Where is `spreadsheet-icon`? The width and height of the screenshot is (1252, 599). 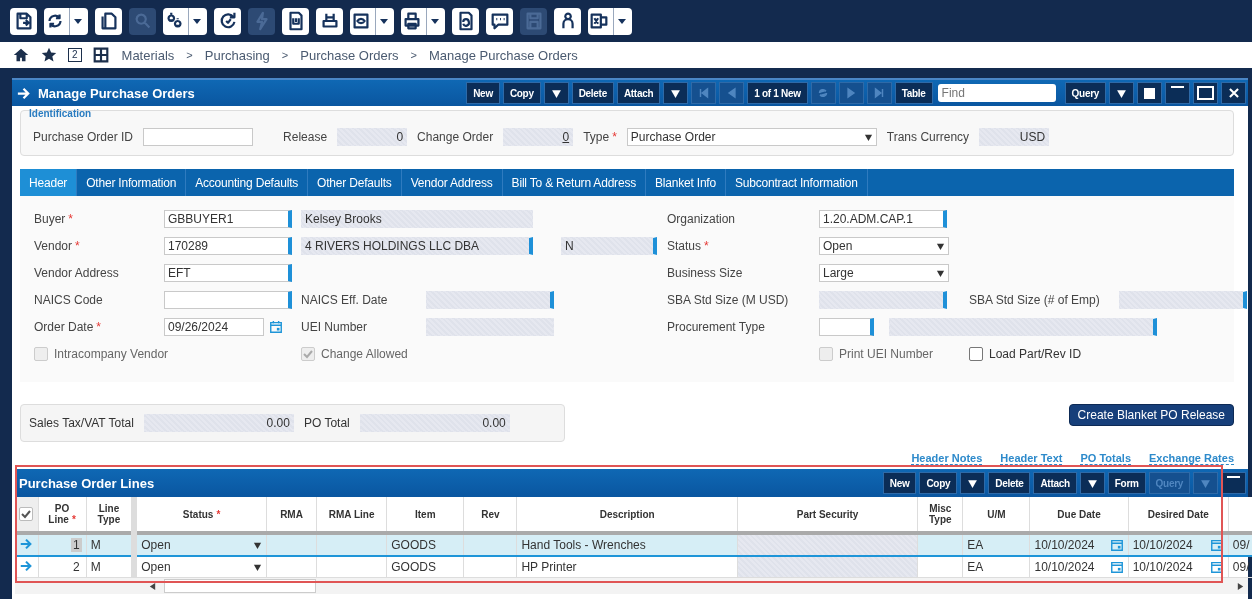 spreadsheet-icon is located at coordinates (599, 21).